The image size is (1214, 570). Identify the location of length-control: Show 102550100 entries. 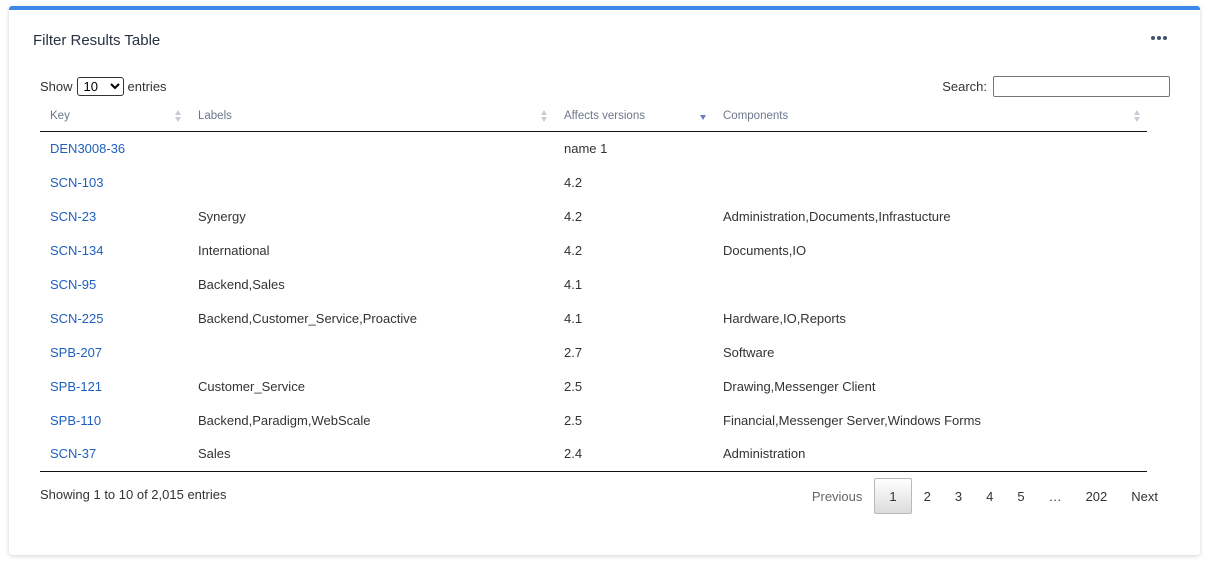
(103, 86).